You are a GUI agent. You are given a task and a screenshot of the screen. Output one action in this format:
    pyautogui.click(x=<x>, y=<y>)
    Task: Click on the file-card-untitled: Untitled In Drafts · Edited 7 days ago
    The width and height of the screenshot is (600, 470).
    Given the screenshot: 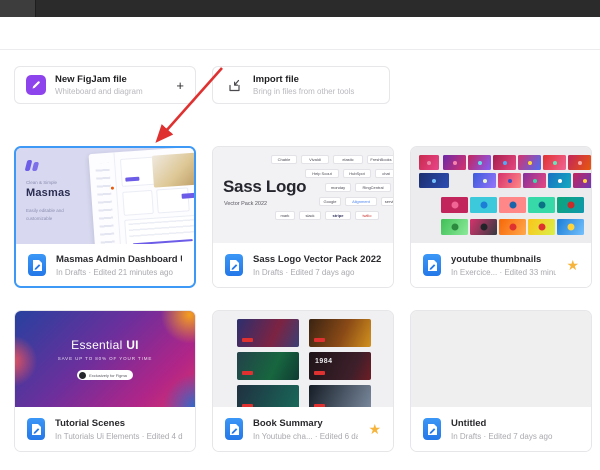 What is the action you would take?
    pyautogui.click(x=501, y=381)
    